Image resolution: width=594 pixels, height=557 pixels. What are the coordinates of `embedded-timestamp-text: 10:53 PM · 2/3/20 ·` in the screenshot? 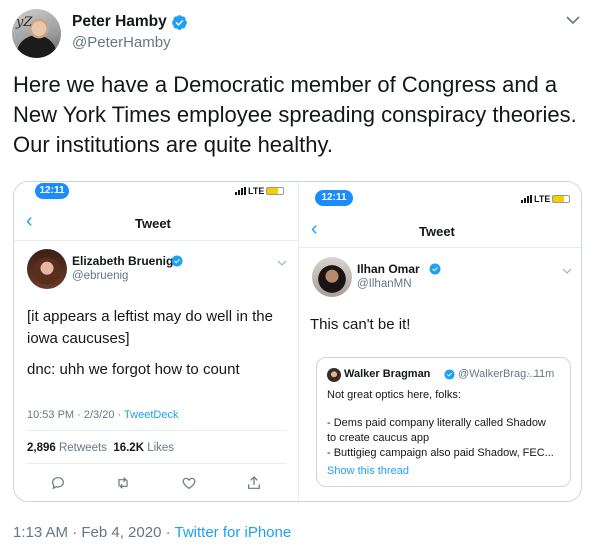 It's located at (76, 415).